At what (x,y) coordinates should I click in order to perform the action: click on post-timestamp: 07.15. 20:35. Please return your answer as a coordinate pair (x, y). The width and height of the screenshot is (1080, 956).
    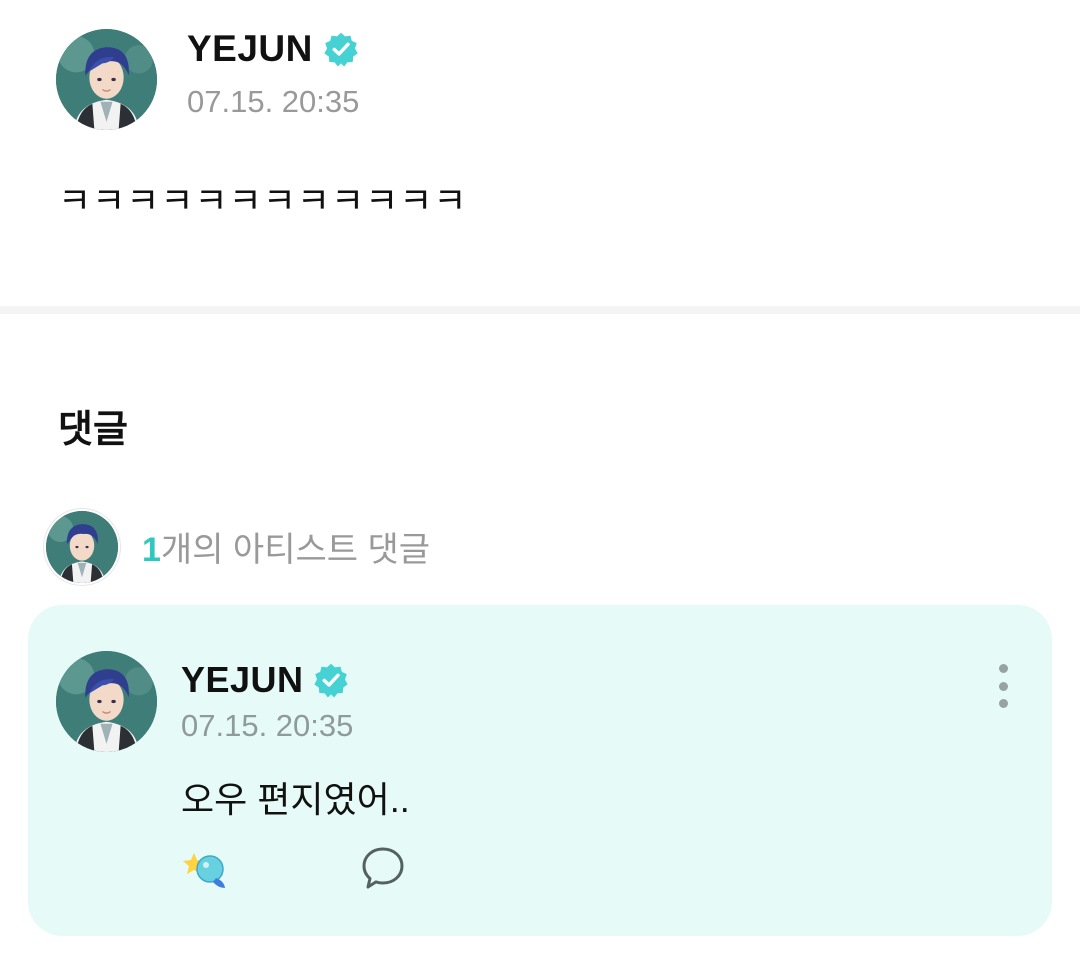
    Looking at the image, I should click on (273, 101).